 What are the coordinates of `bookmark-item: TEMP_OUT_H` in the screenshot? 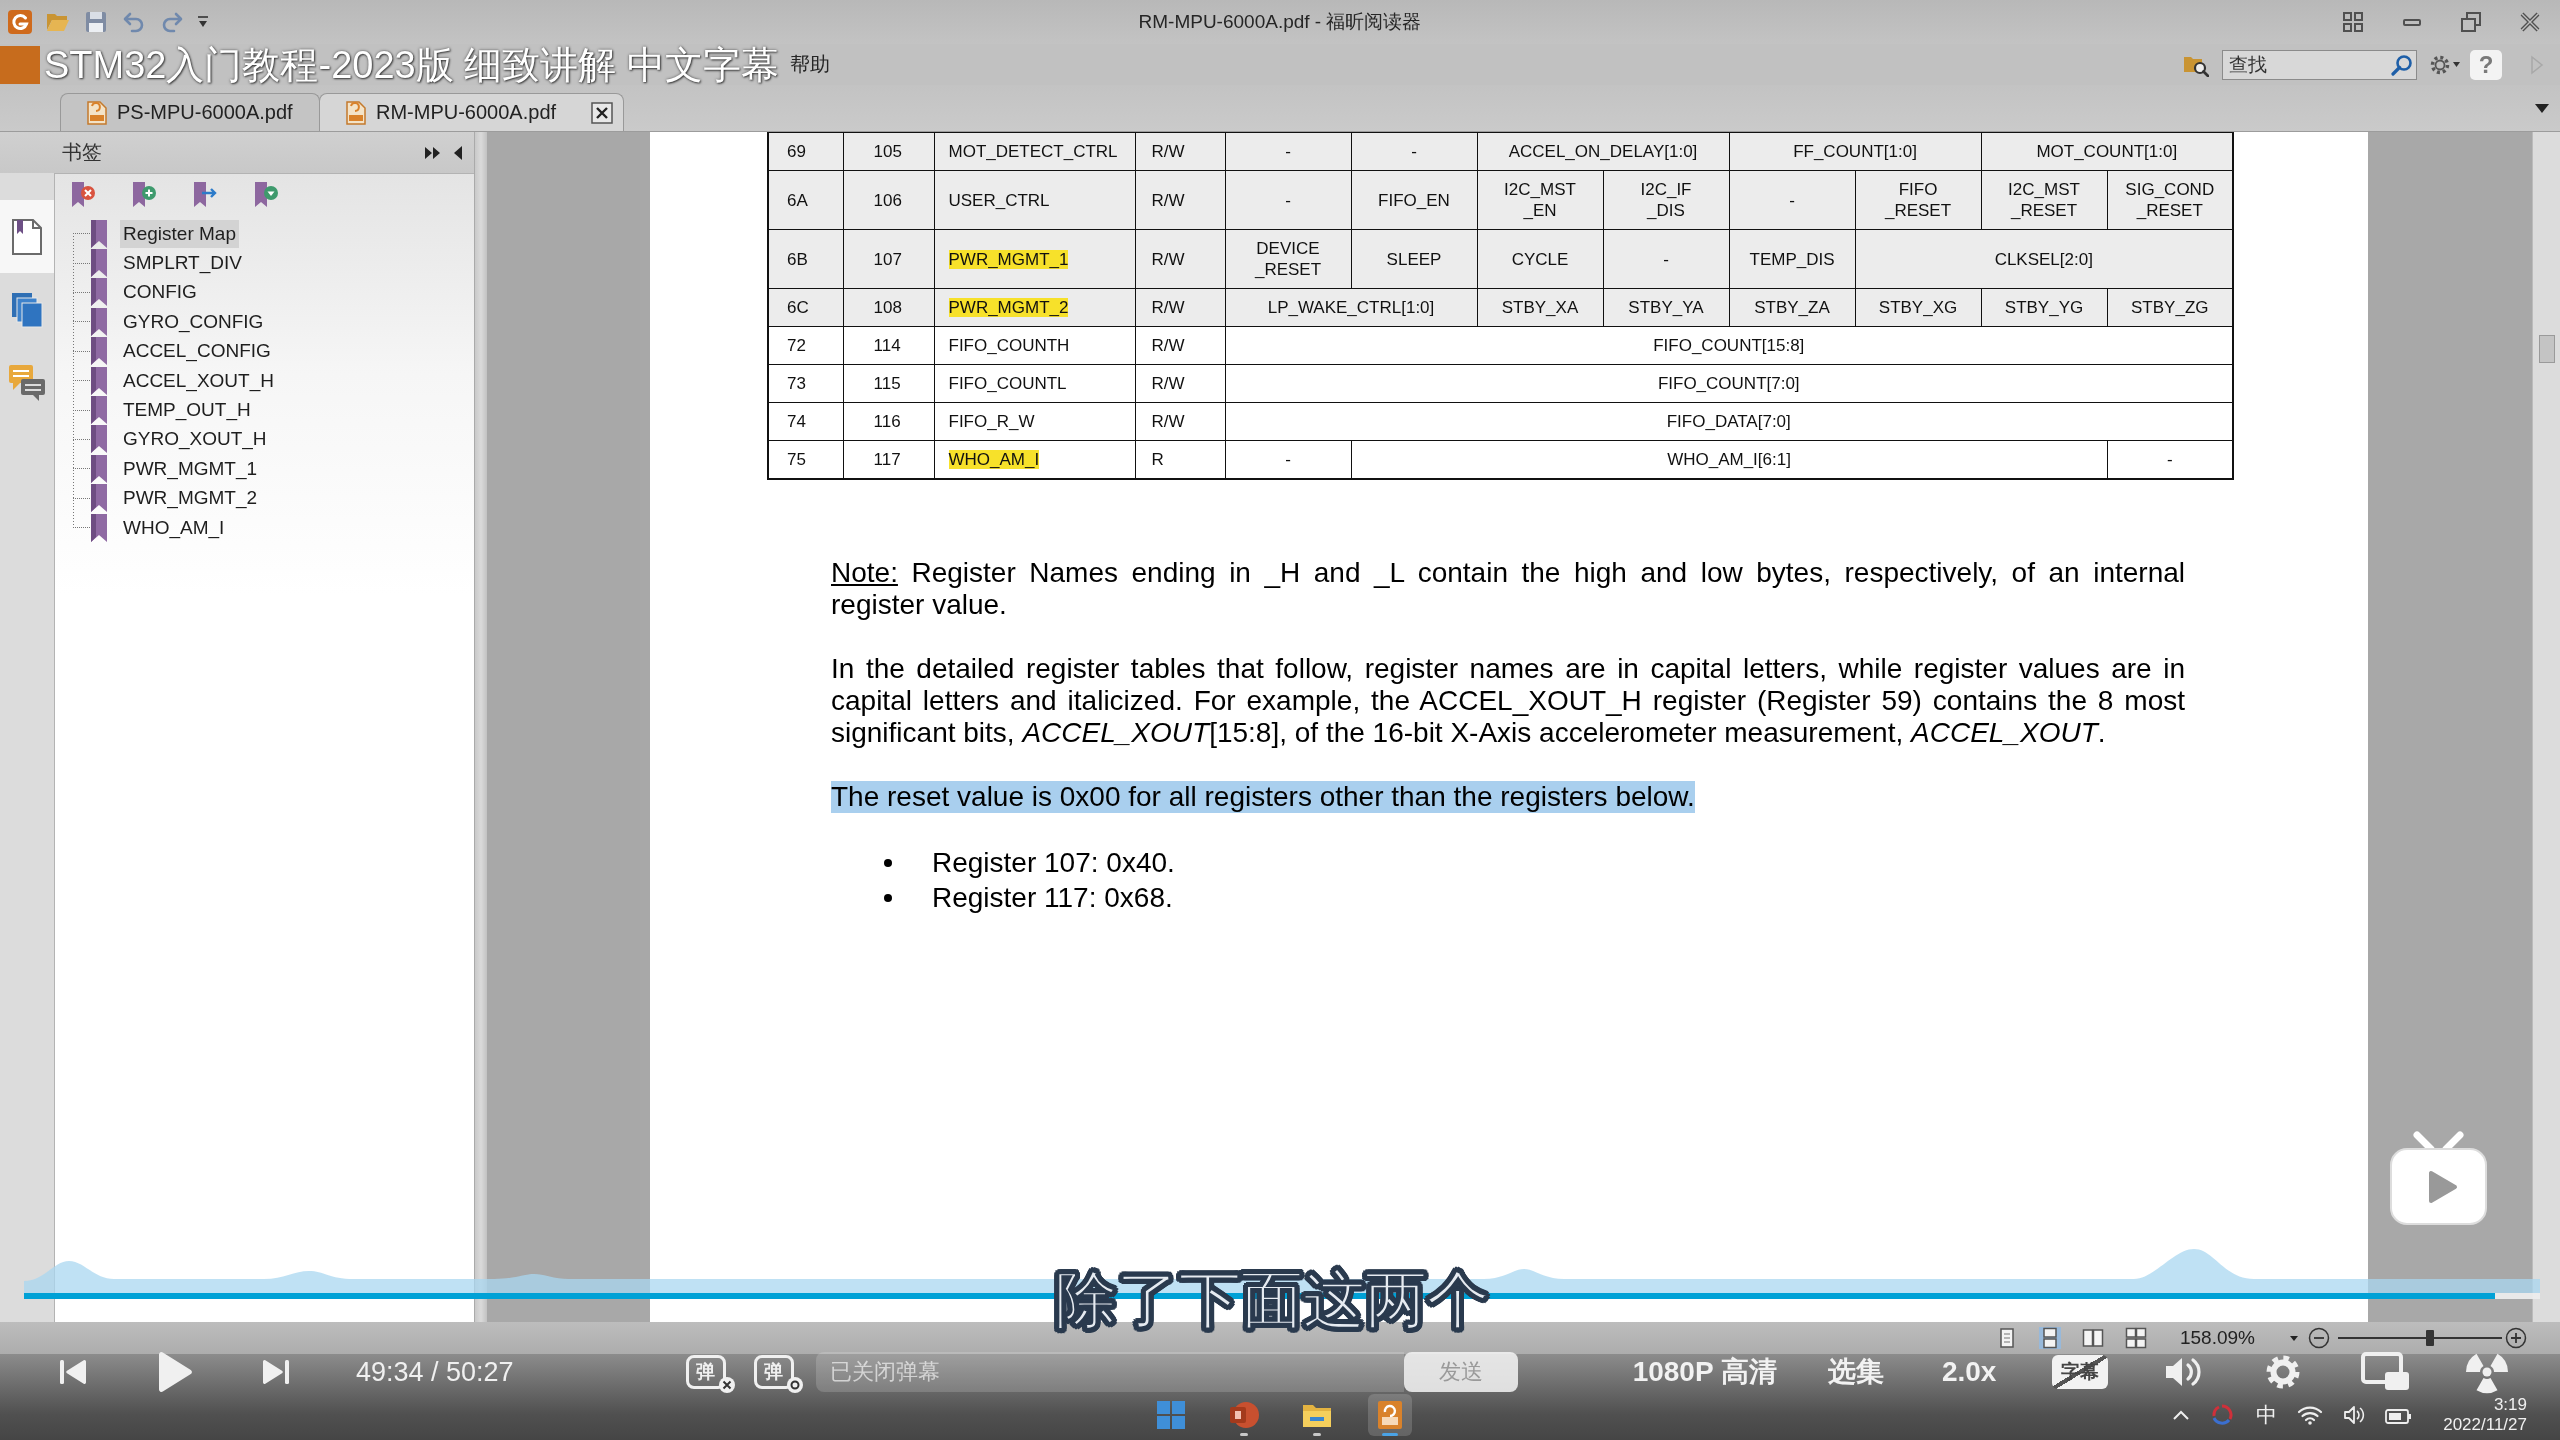 It's located at (187, 410).